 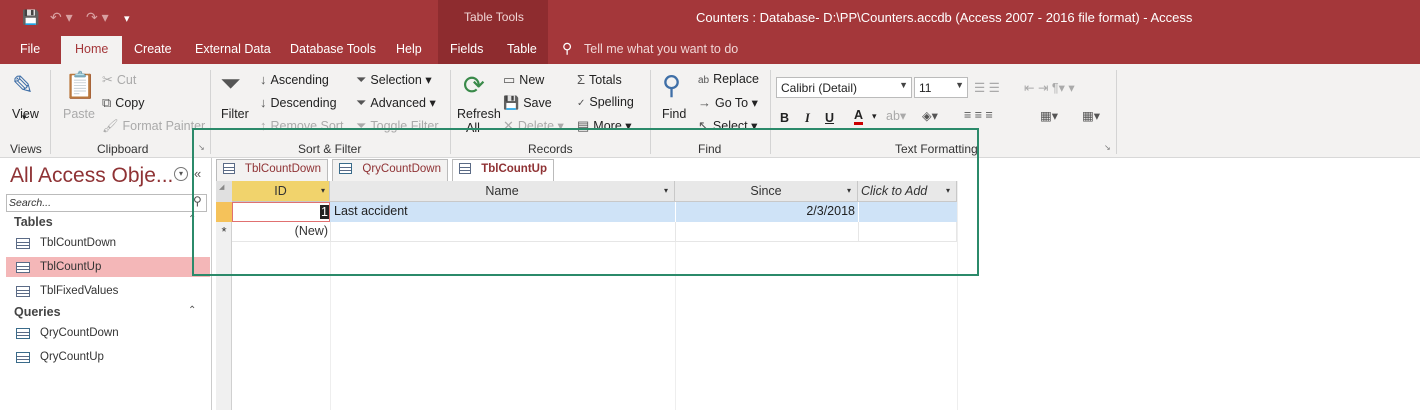 I want to click on view-icon: ✎, so click(x=23, y=85).